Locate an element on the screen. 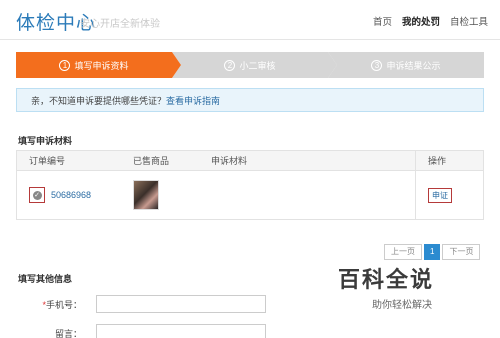 The width and height of the screenshot is (500, 338). appeal-notice: 亲，不知道申诉要提供哪些凭证？ 查看申诉指南 is located at coordinates (250, 100).